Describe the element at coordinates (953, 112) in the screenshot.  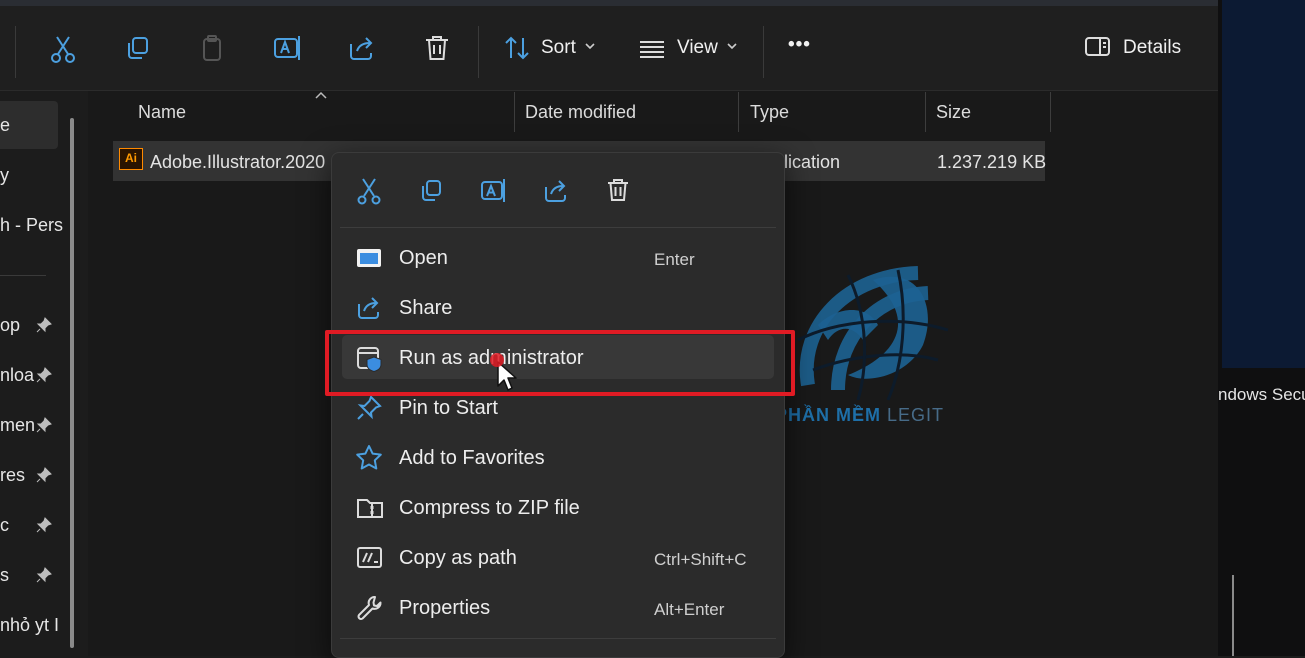
I see `column-header-size: Size` at that location.